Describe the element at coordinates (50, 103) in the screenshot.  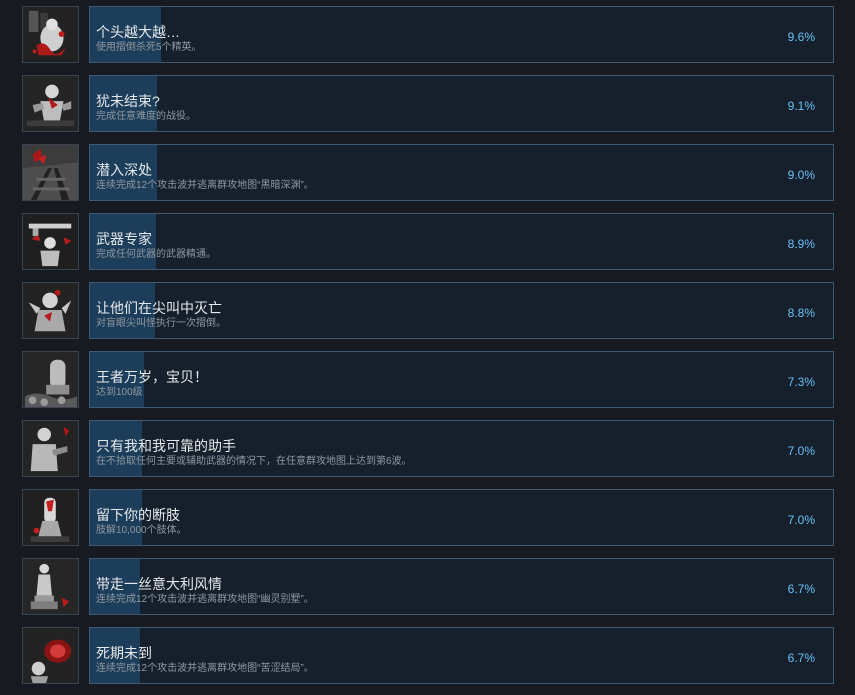
I see `survivor-fighting-icon` at that location.